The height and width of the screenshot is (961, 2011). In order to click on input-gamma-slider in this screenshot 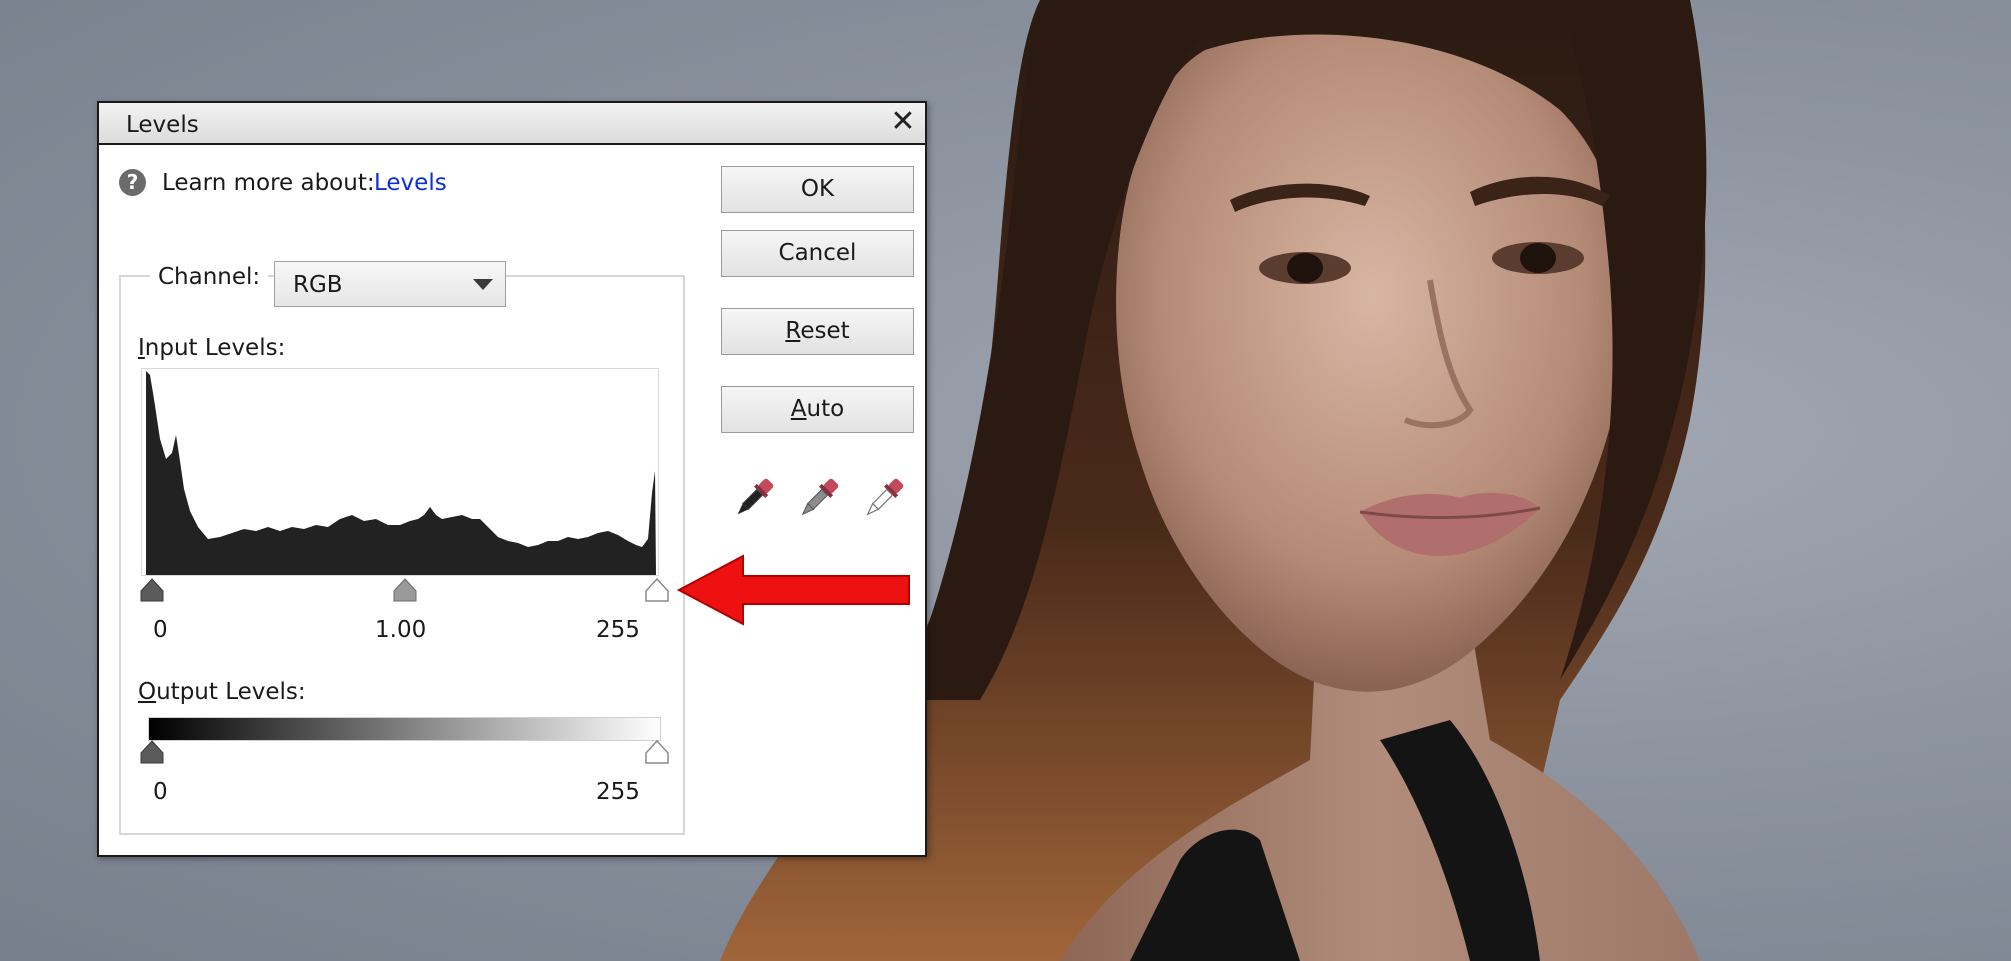, I will do `click(405, 590)`.